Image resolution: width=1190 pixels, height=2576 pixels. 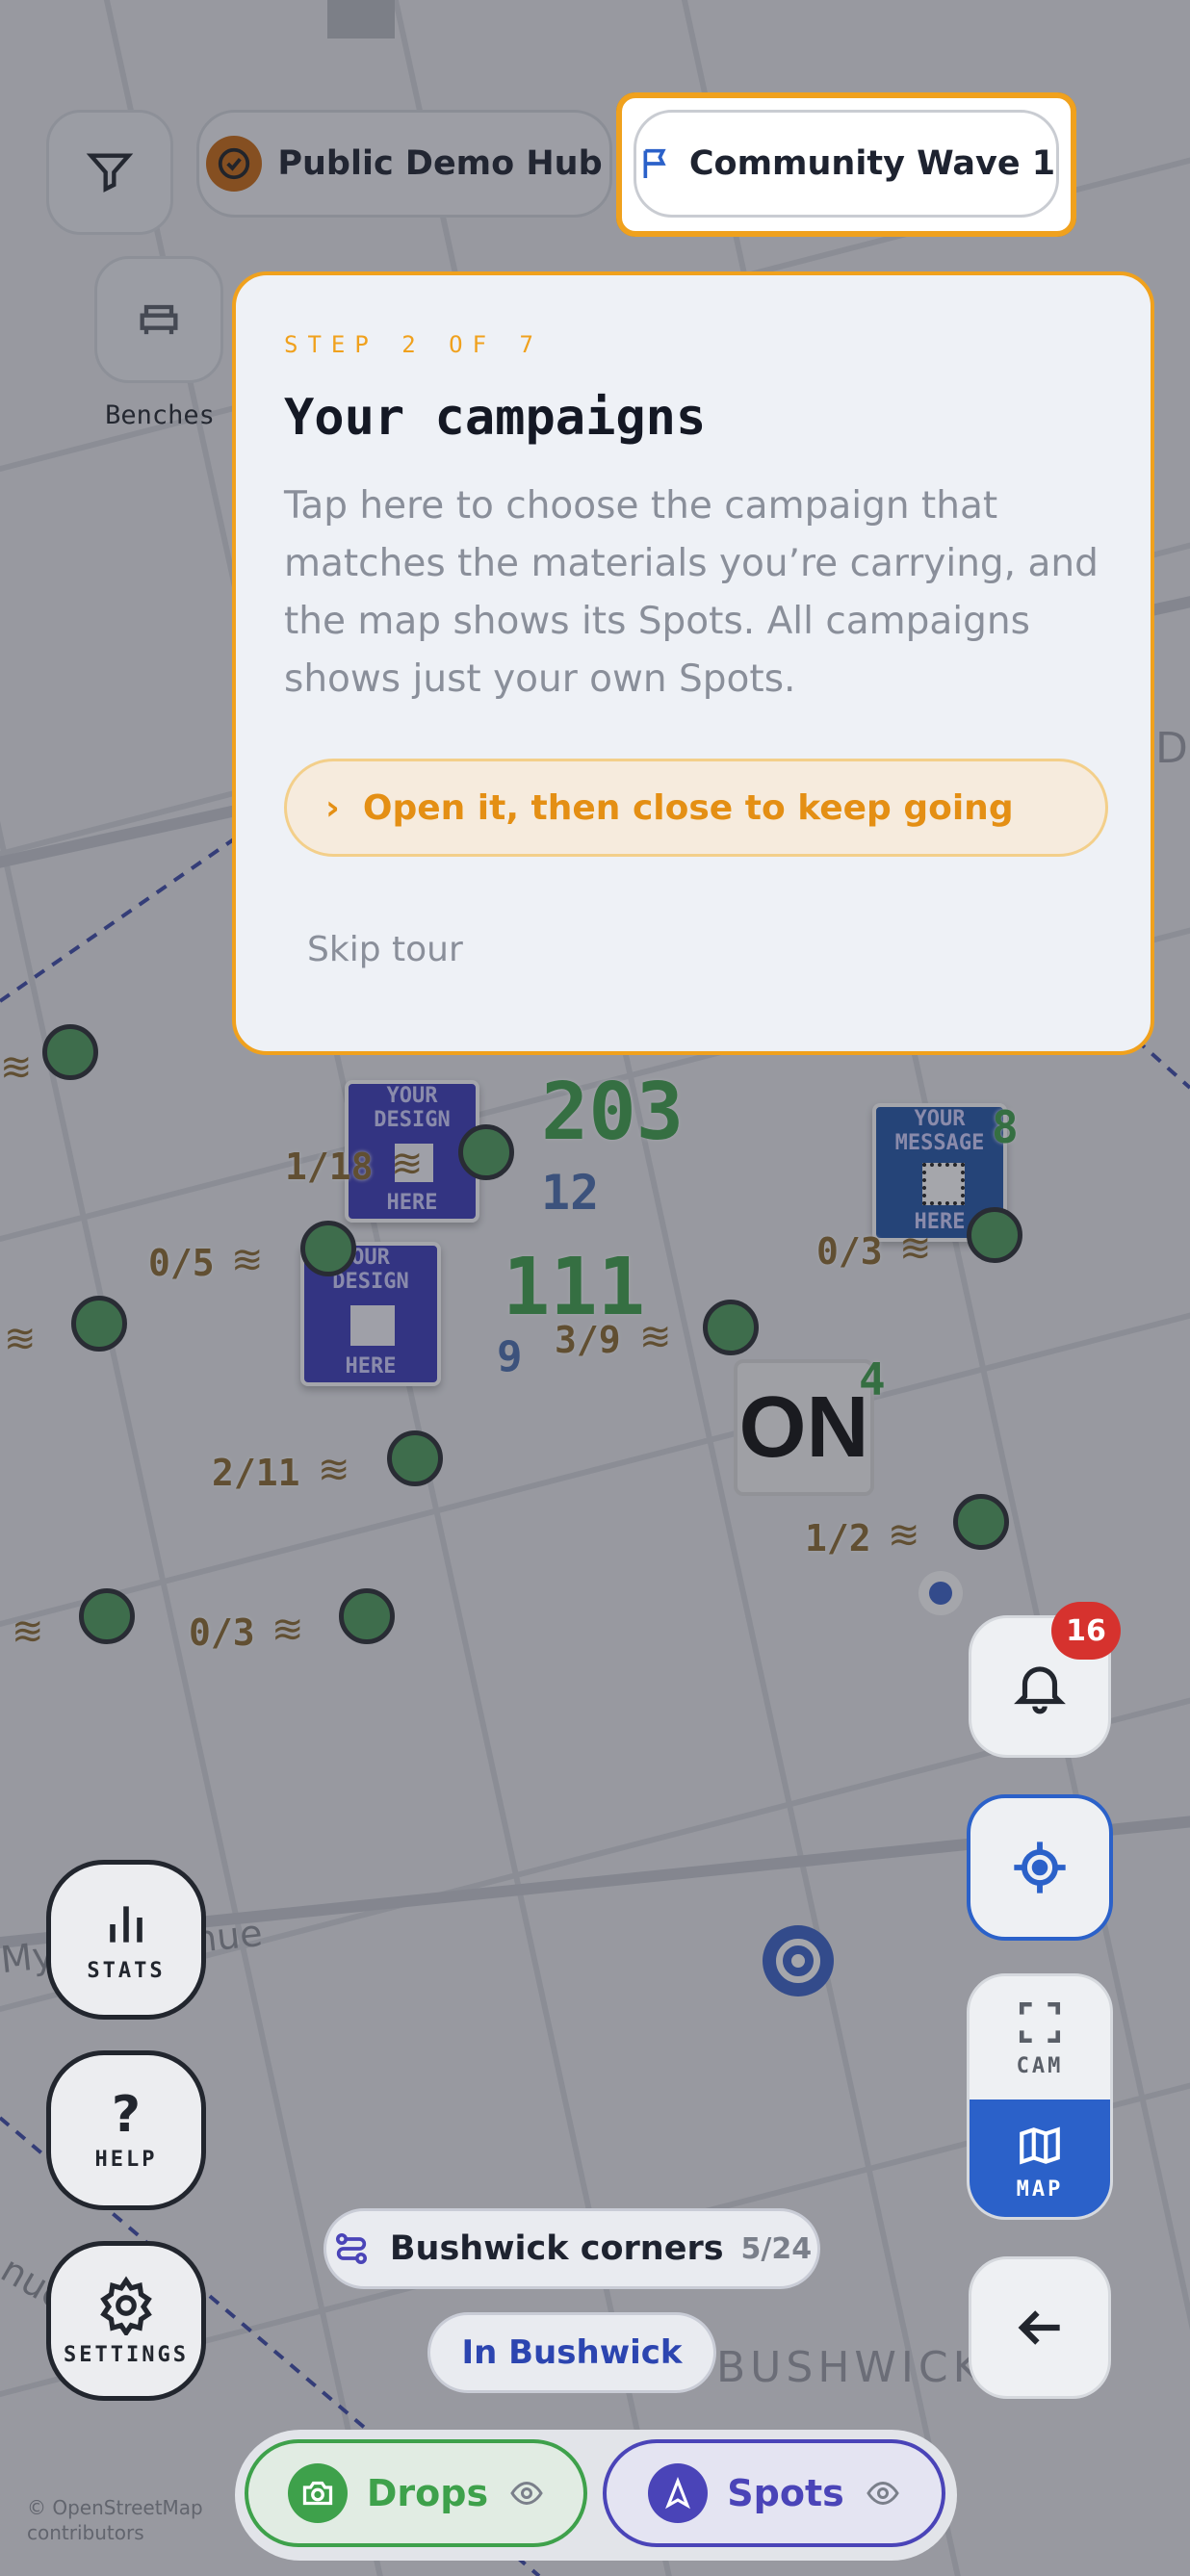 What do you see at coordinates (126, 2354) in the screenshot?
I see `settings-label: SETTINGS` at bounding box center [126, 2354].